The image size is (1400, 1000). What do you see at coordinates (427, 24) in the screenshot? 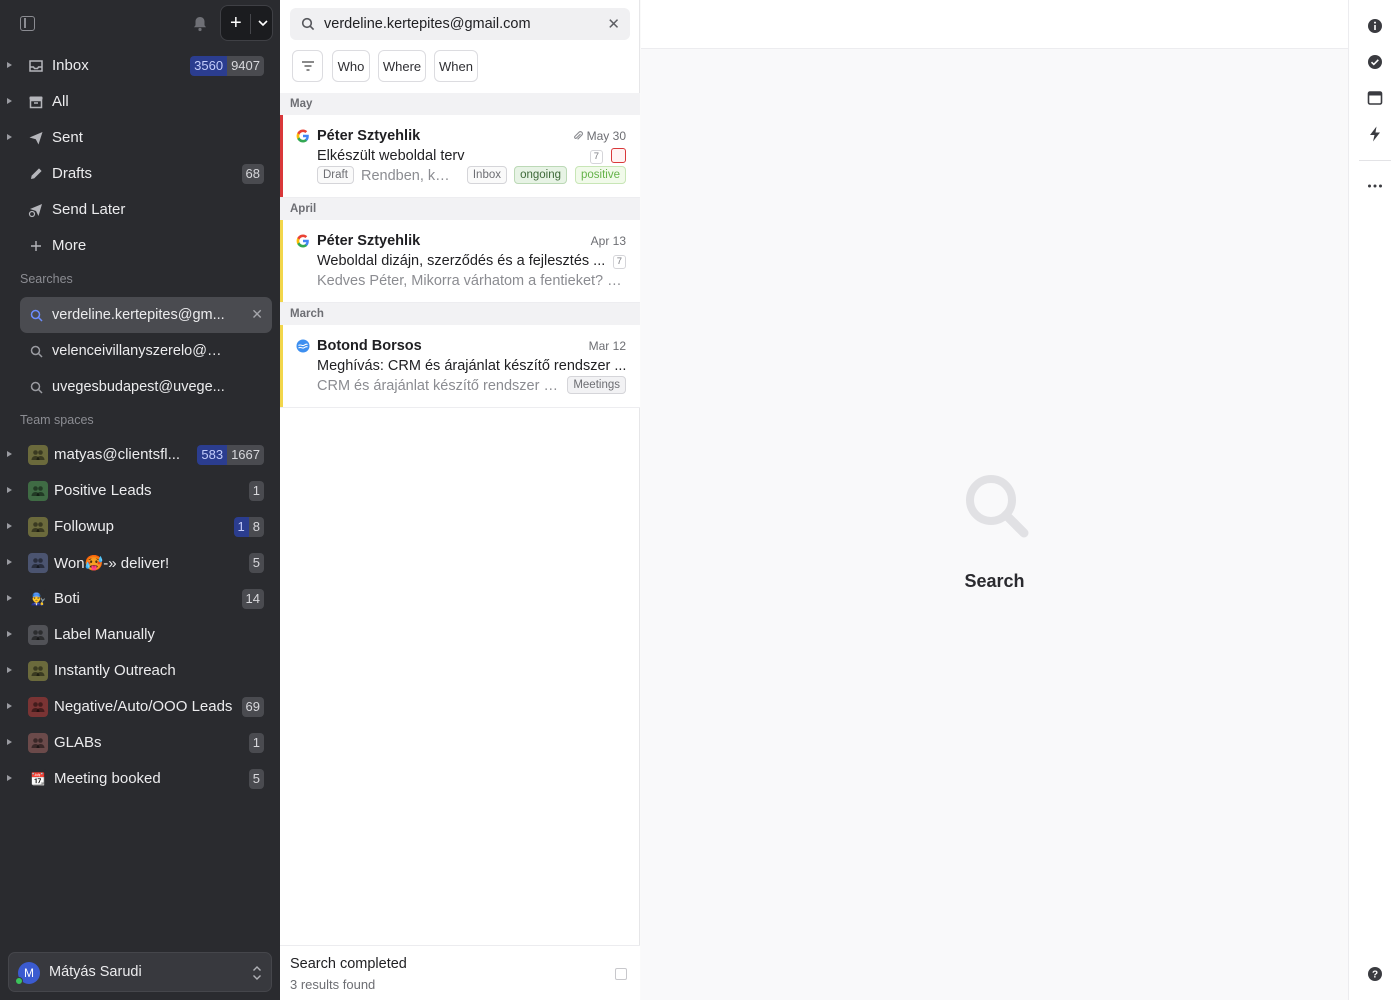
I see `search-query: verdeline.kertepites@gmail.com` at bounding box center [427, 24].